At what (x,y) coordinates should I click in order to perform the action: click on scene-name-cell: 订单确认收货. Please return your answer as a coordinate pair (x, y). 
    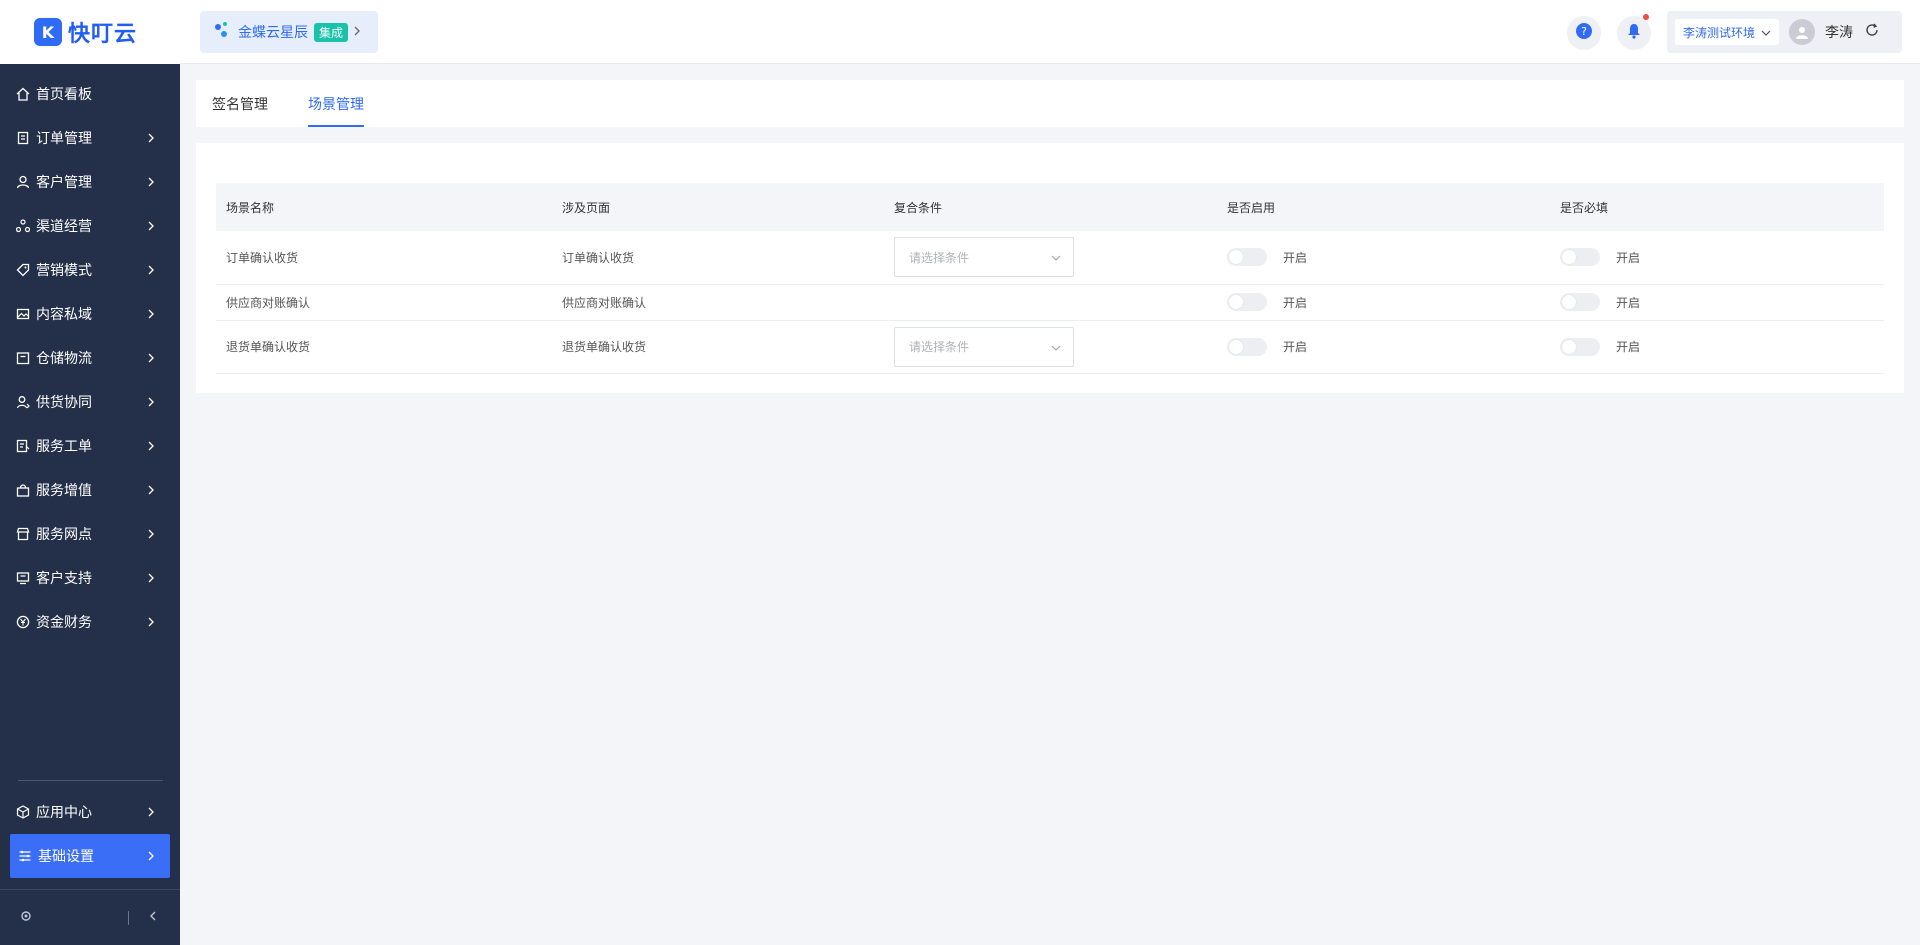
    Looking at the image, I should click on (384, 258).